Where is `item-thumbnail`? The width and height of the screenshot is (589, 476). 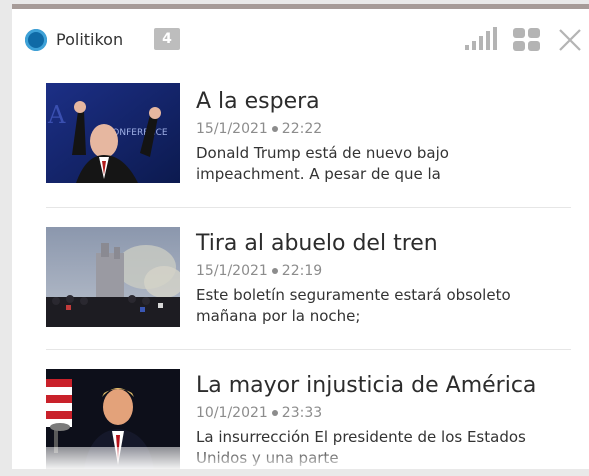
item-thumbnail is located at coordinates (113, 277).